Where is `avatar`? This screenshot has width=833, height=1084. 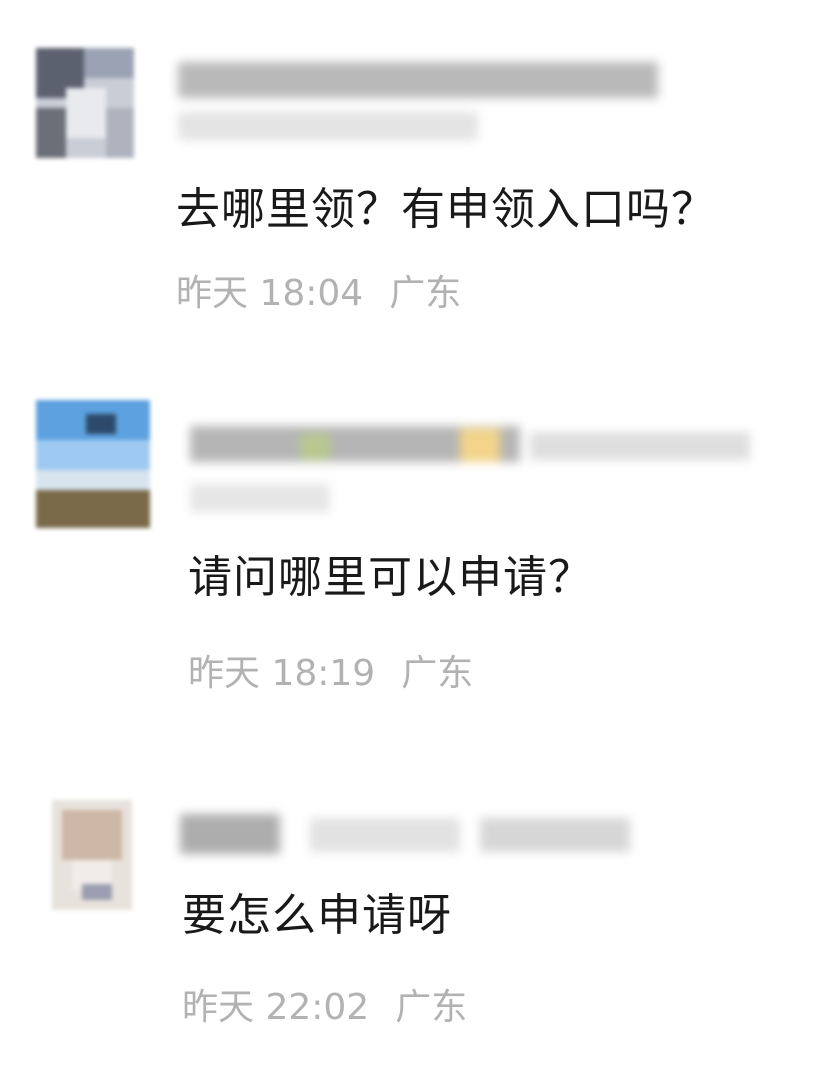
avatar is located at coordinates (92, 855).